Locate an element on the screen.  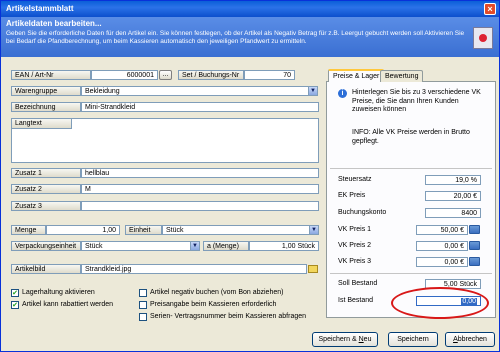
vk-preis-2-field: 0,00 € is located at coordinates (442, 246).